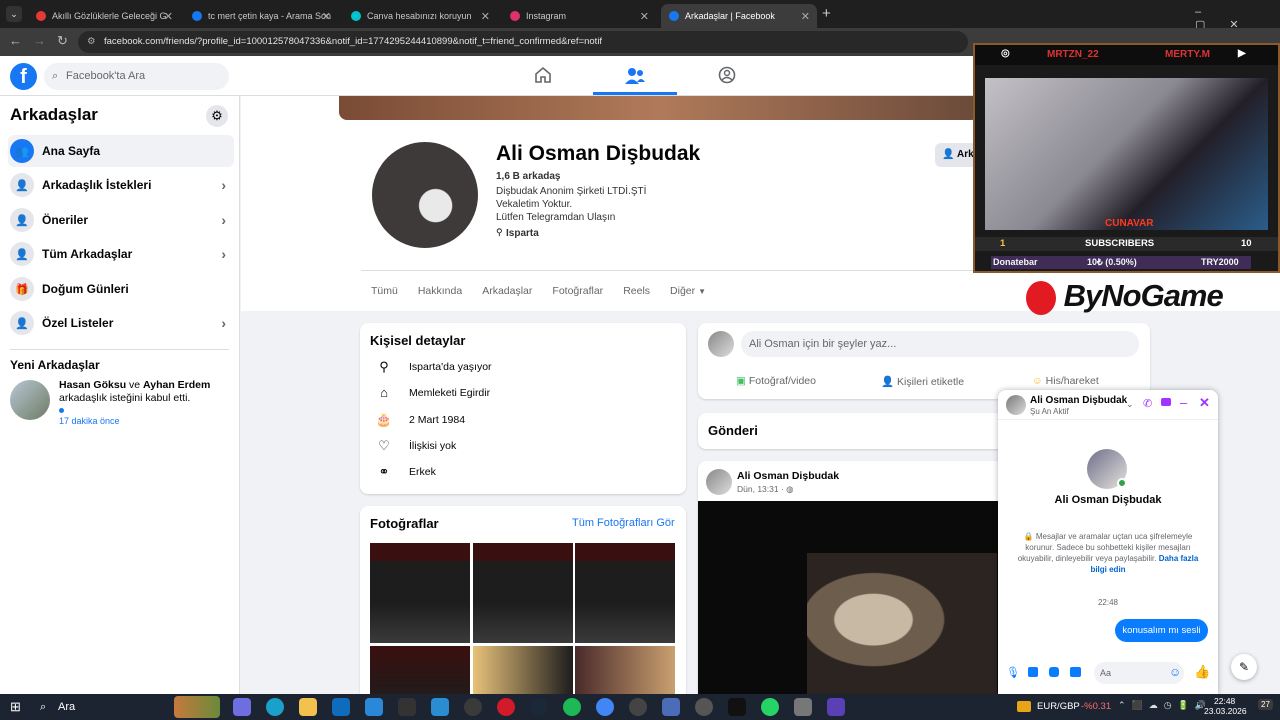 This screenshot has width=1280, height=720. I want to click on sub-left-count: 1, so click(1003, 243).